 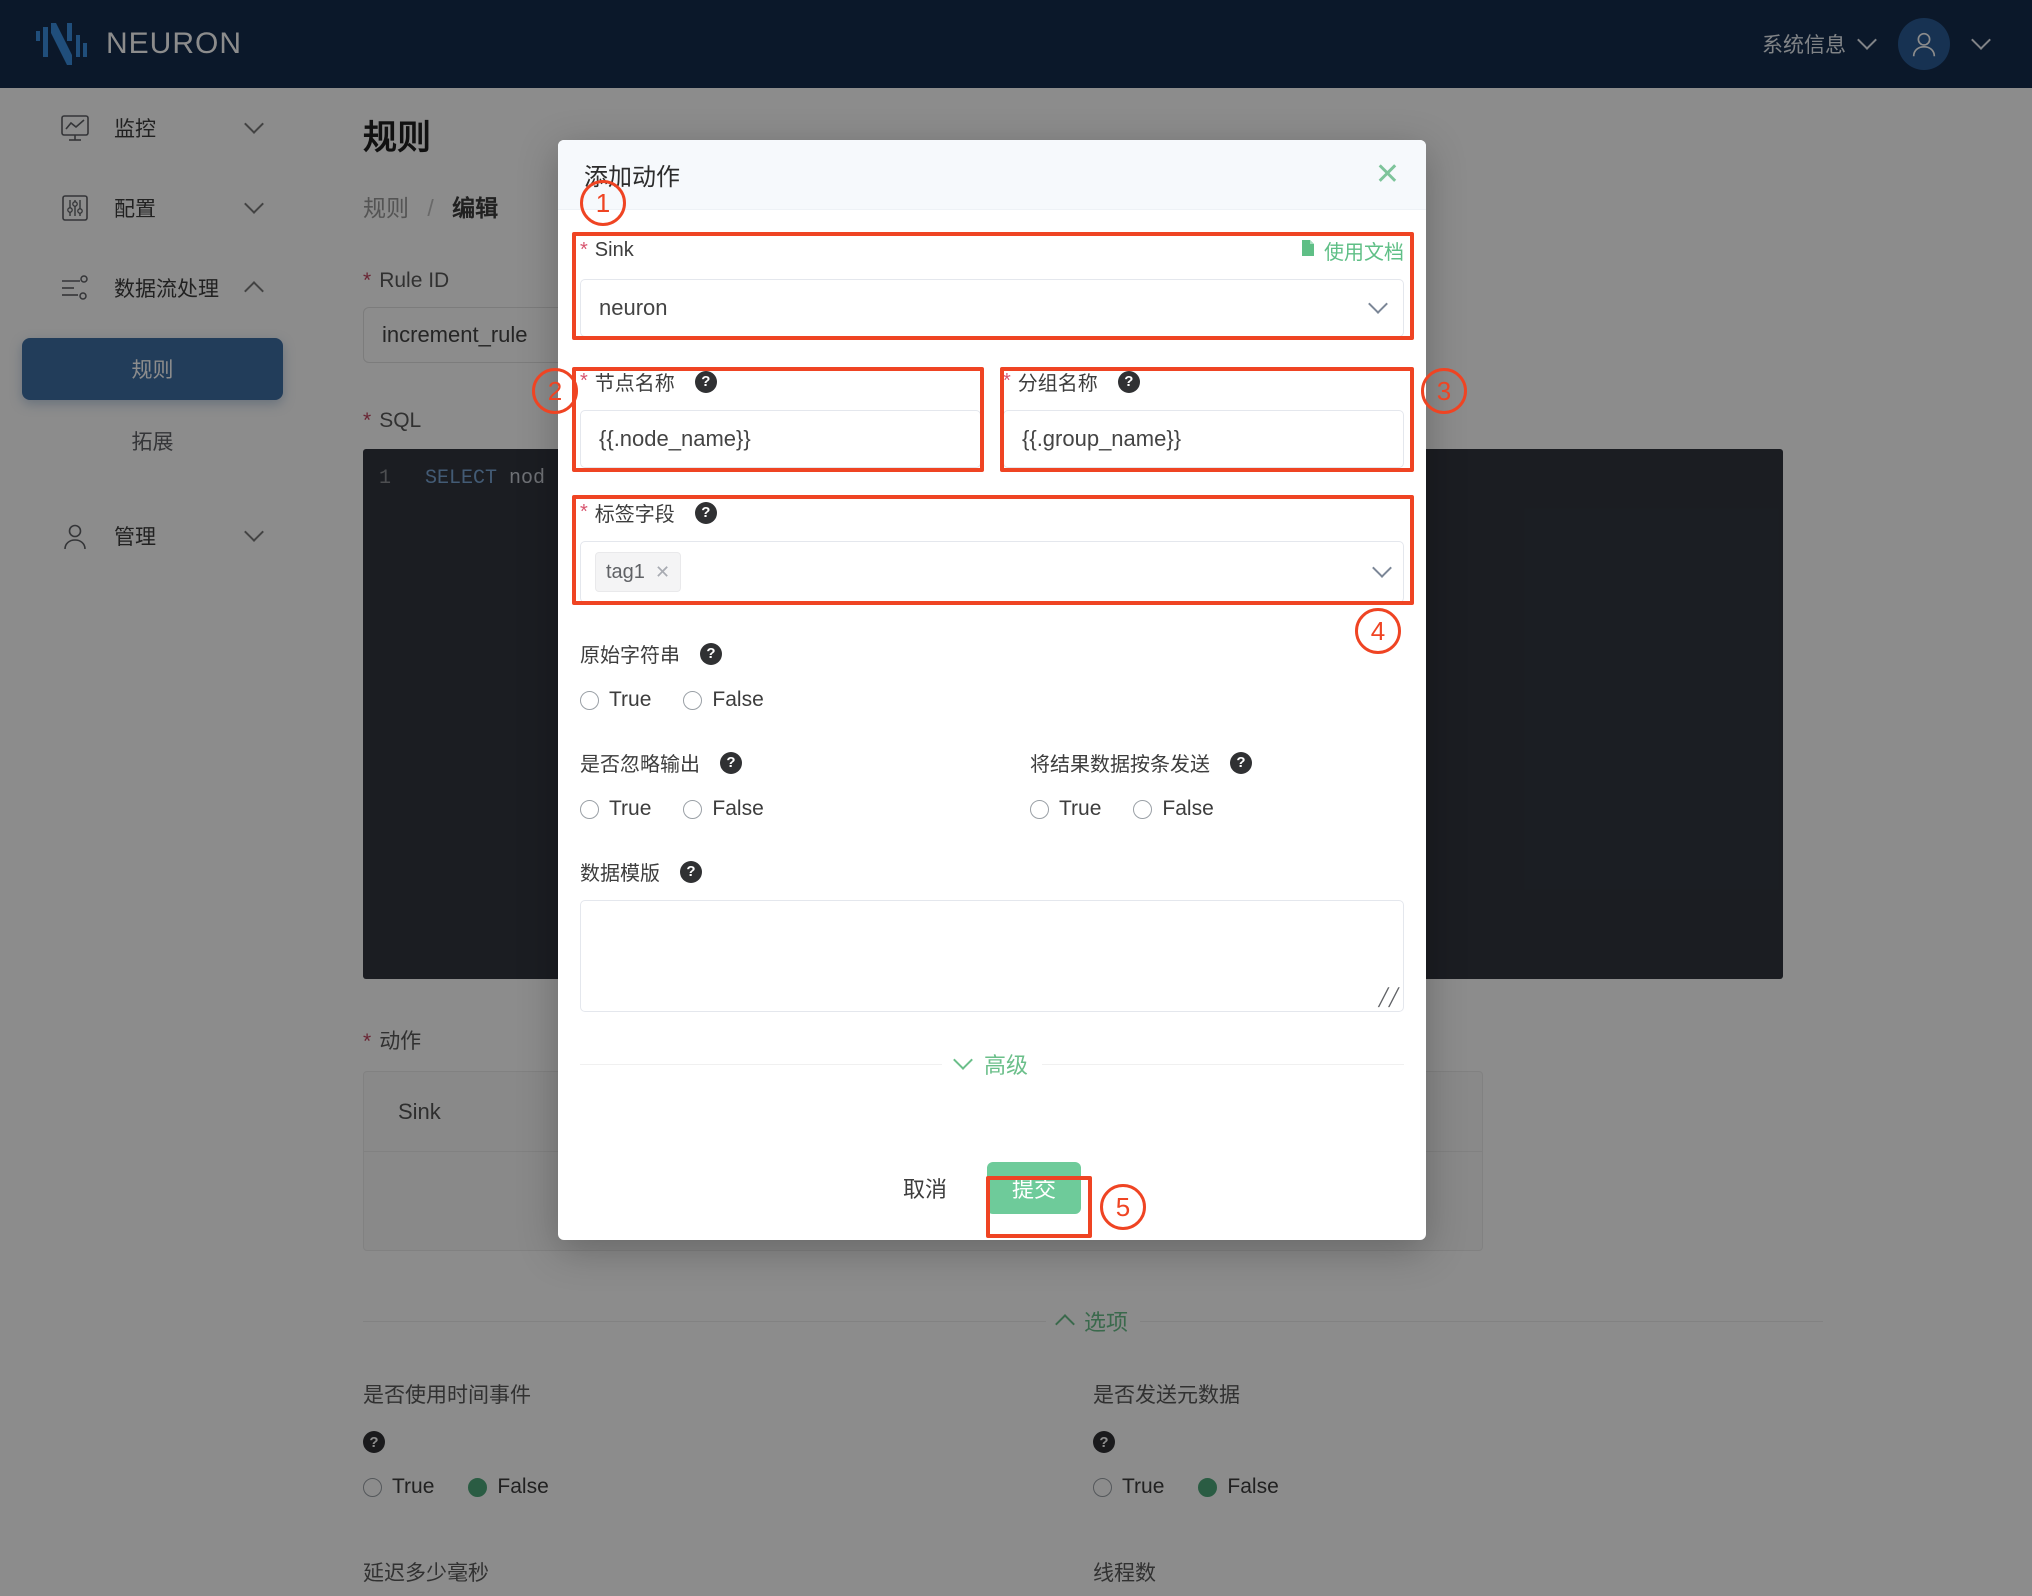 I want to click on sink-label: Sink, so click(x=614, y=250).